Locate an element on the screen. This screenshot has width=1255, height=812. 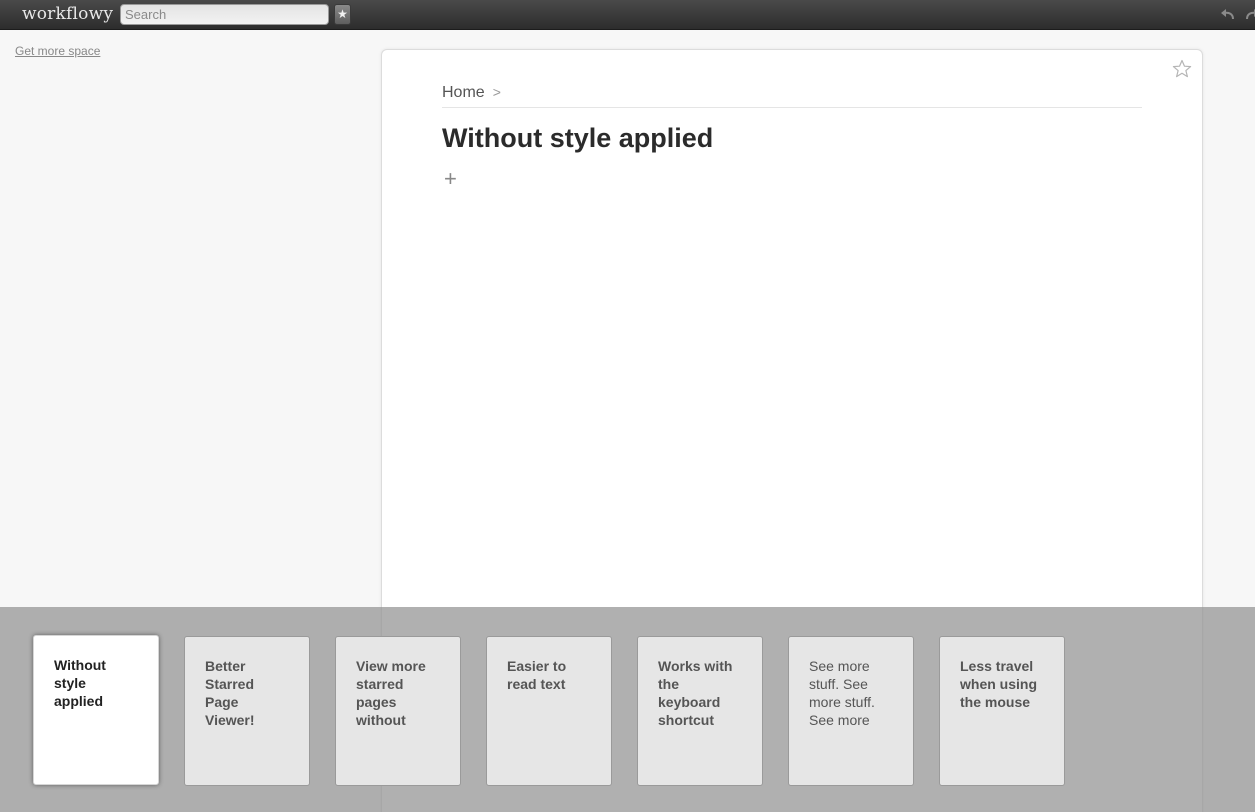
thumbnail-line: shortcut is located at coordinates (686, 720).